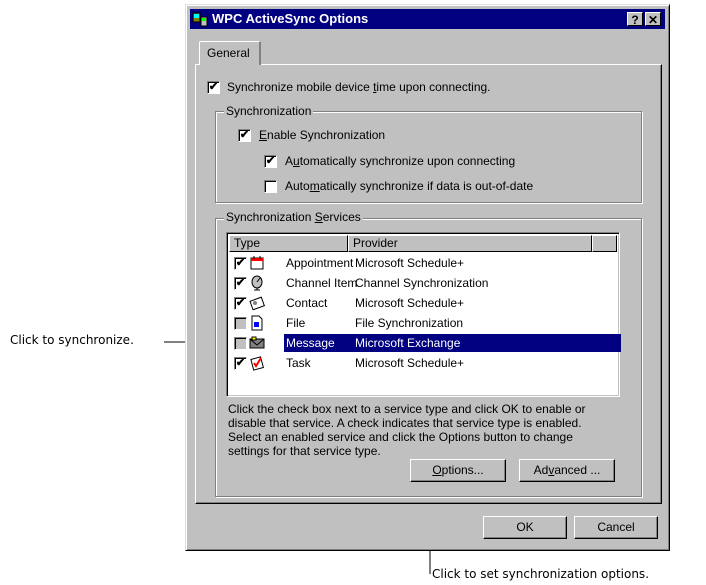 The image size is (706, 585). I want to click on list-item: ✔ Channel Item Channel Synchronization, so click(423, 283).